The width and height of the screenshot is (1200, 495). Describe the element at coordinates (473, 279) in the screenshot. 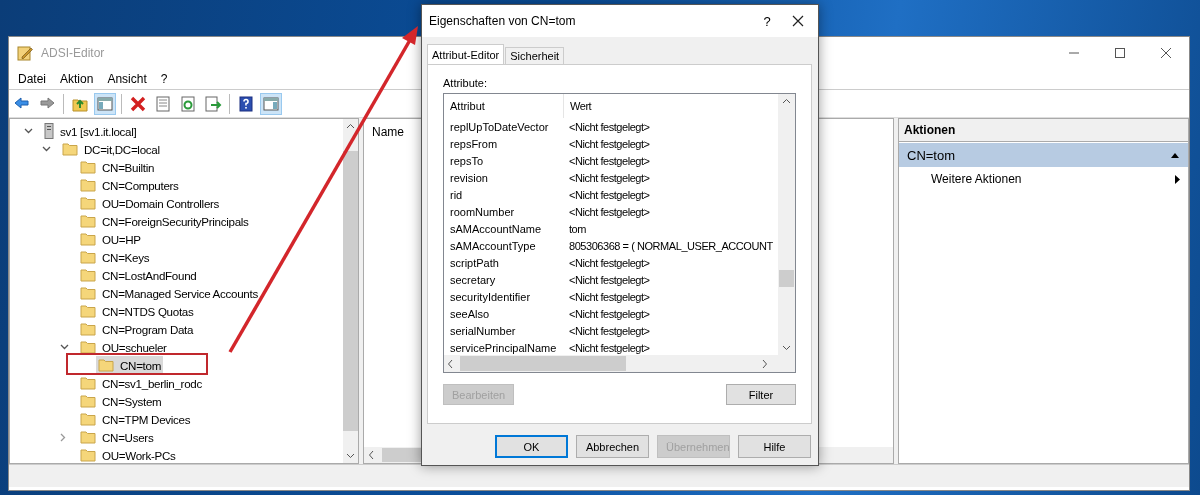

I see `table-cell-text: secretary` at that location.